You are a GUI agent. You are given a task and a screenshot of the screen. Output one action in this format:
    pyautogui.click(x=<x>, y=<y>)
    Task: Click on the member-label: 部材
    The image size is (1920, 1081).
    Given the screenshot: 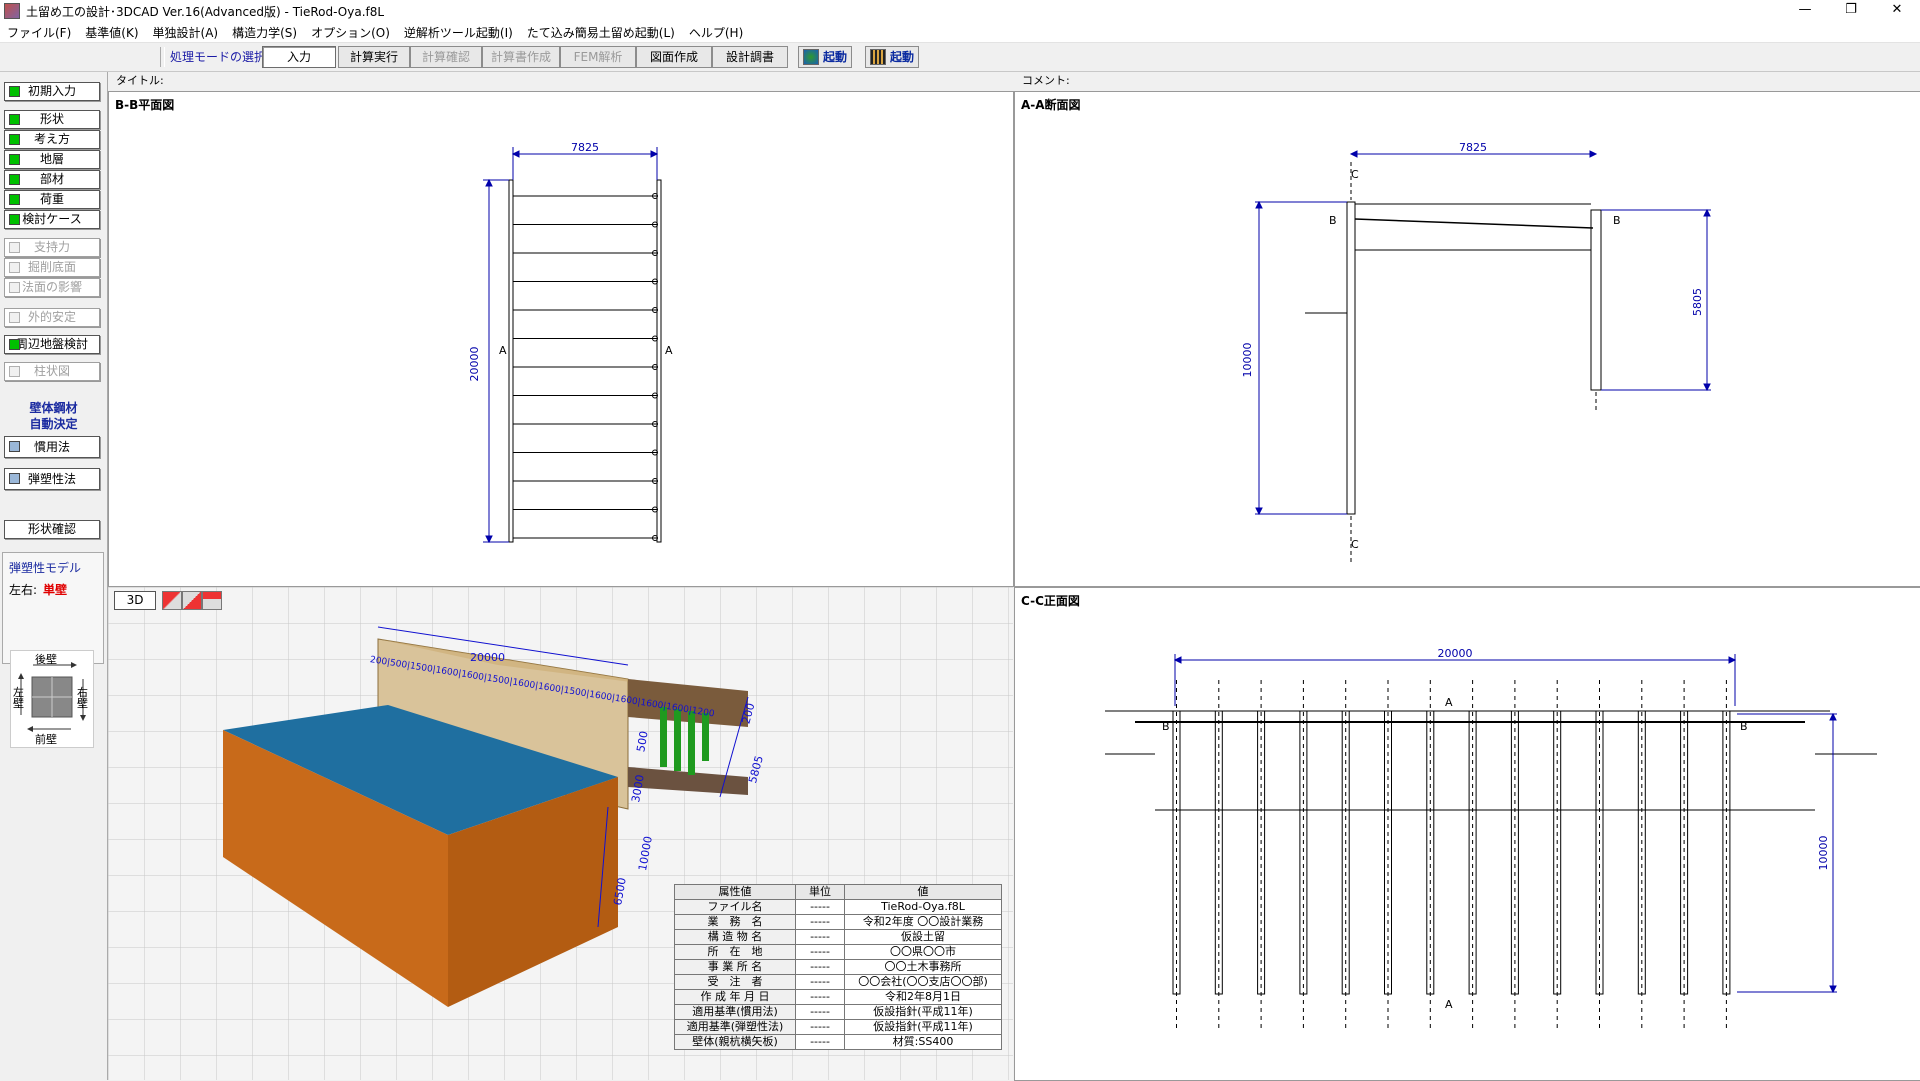 What is the action you would take?
    pyautogui.click(x=51, y=179)
    